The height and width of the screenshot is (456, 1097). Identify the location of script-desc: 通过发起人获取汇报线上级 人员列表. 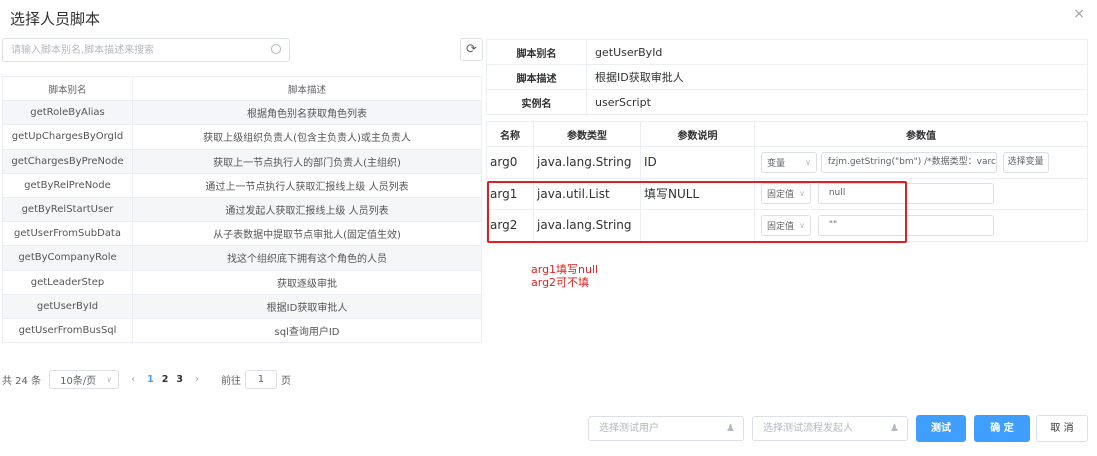
(307, 209).